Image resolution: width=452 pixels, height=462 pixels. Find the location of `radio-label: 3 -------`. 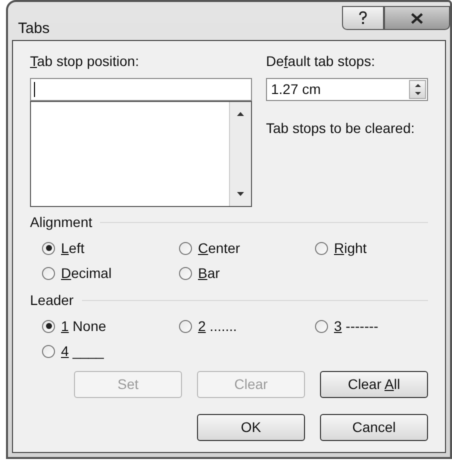

radio-label: 3 ------- is located at coordinates (356, 326).